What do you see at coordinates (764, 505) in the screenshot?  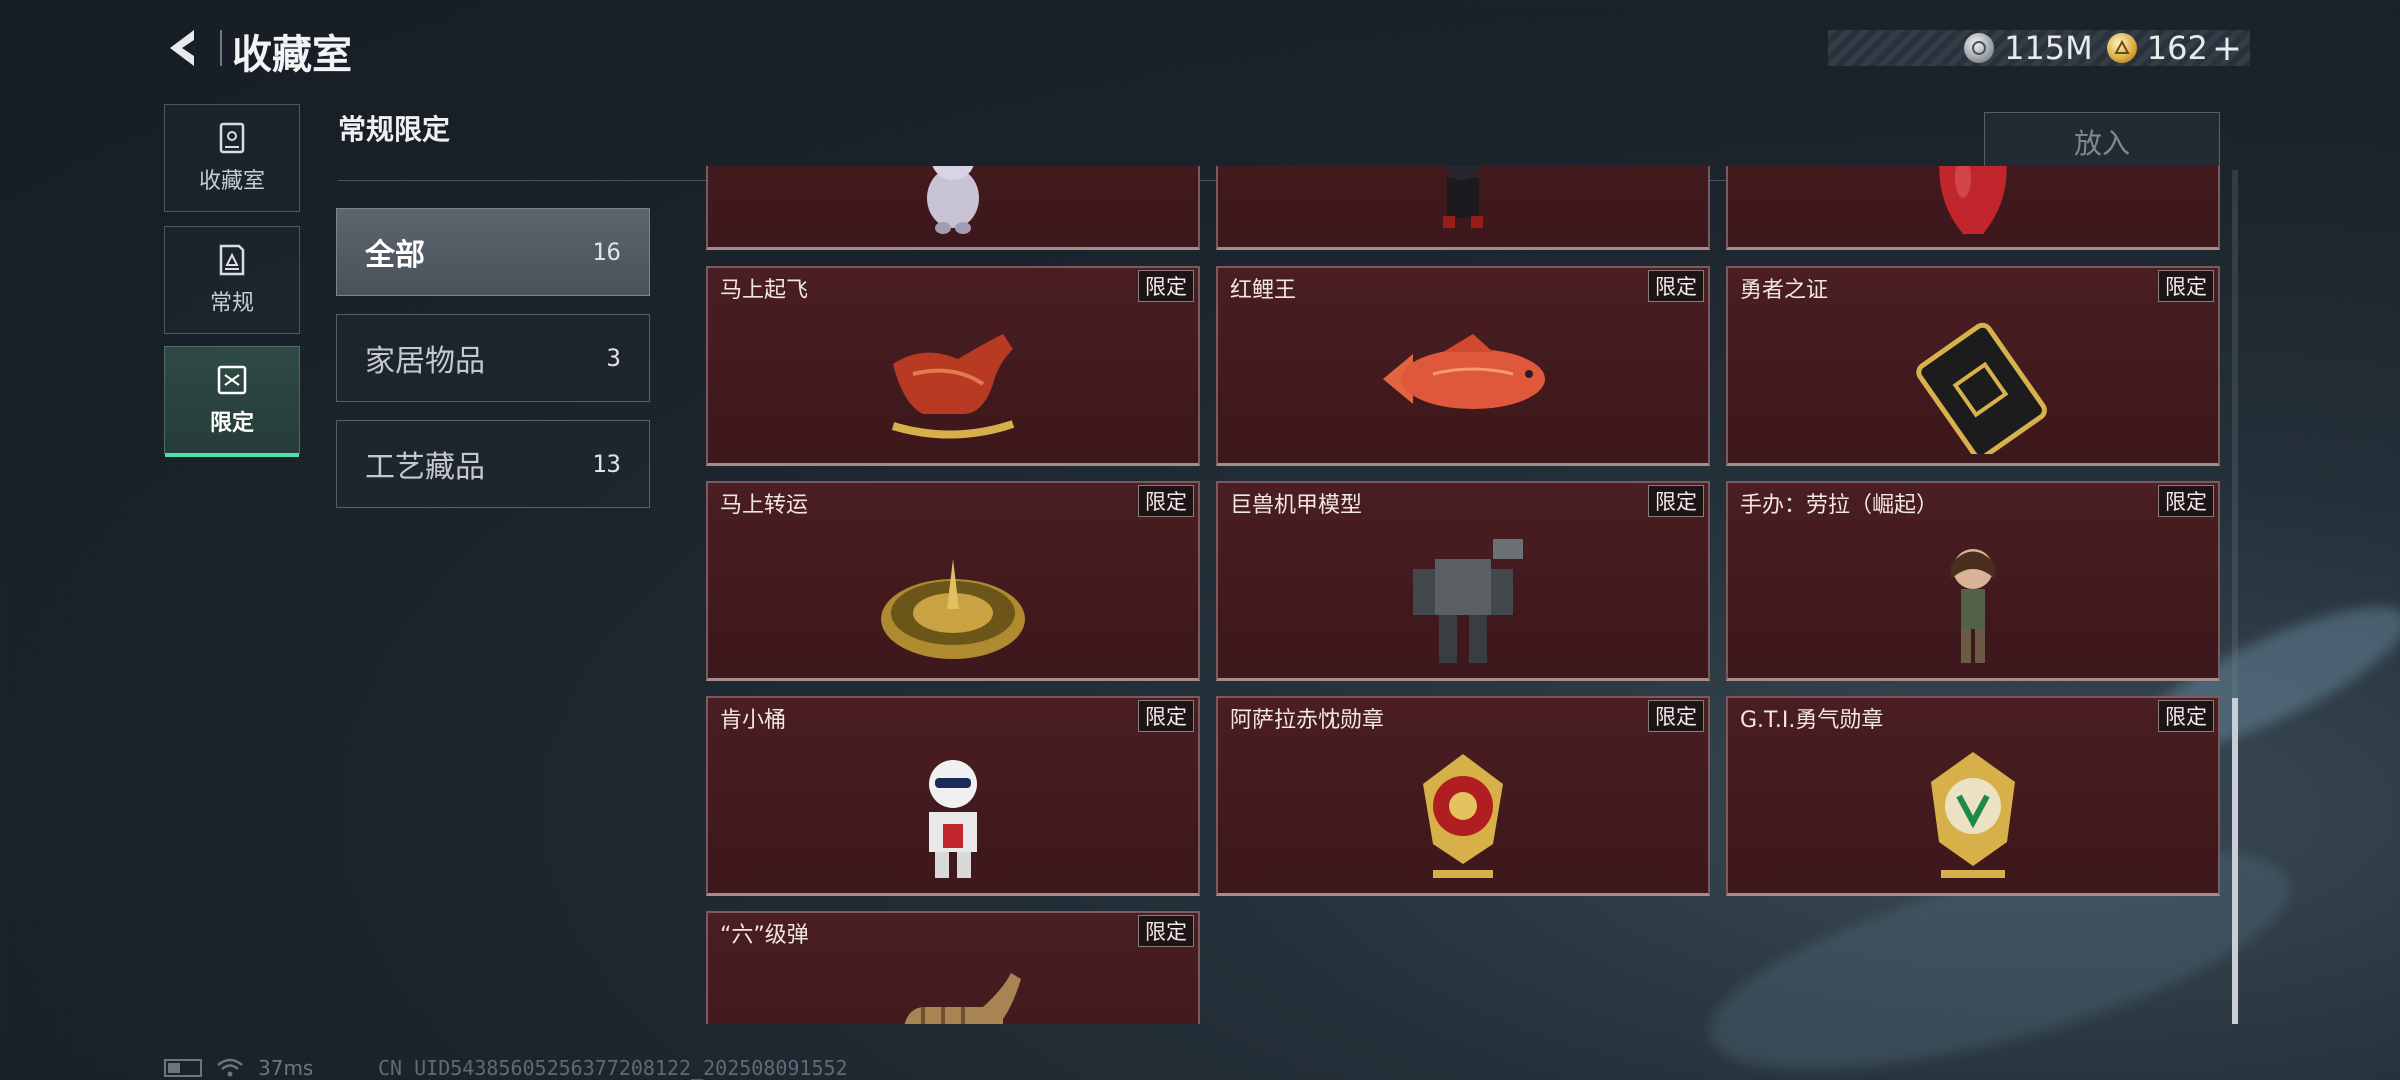 I see `card-name: 马上转运` at bounding box center [764, 505].